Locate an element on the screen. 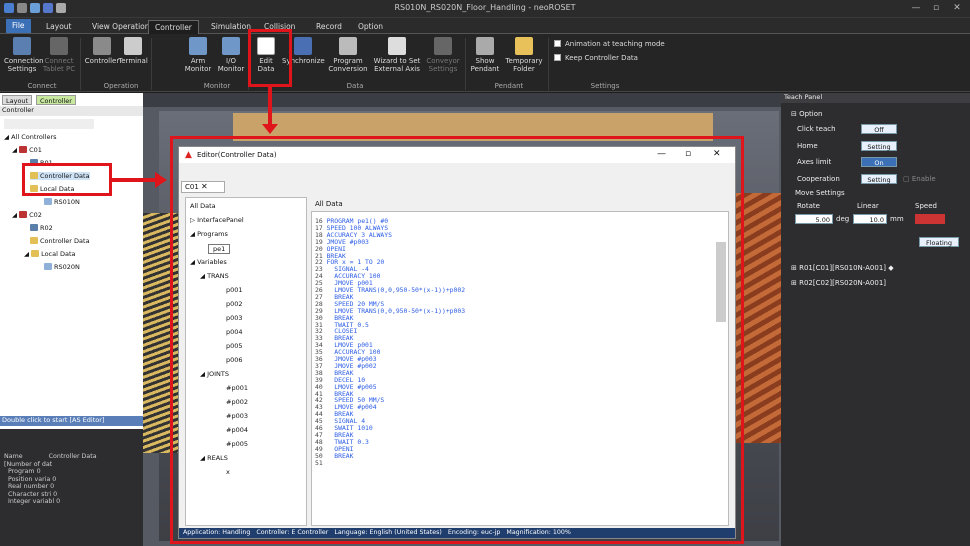  io-monitor-label: I/O Monitor is located at coordinates (231, 65).